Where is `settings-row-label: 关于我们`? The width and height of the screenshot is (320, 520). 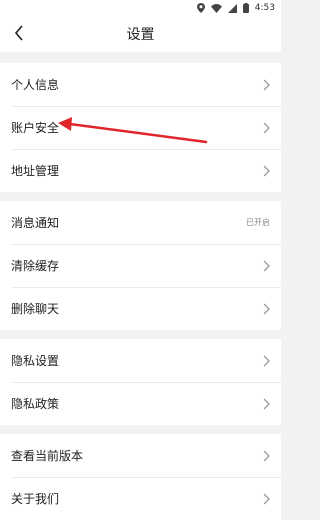 settings-row-label: 关于我们 is located at coordinates (35, 499).